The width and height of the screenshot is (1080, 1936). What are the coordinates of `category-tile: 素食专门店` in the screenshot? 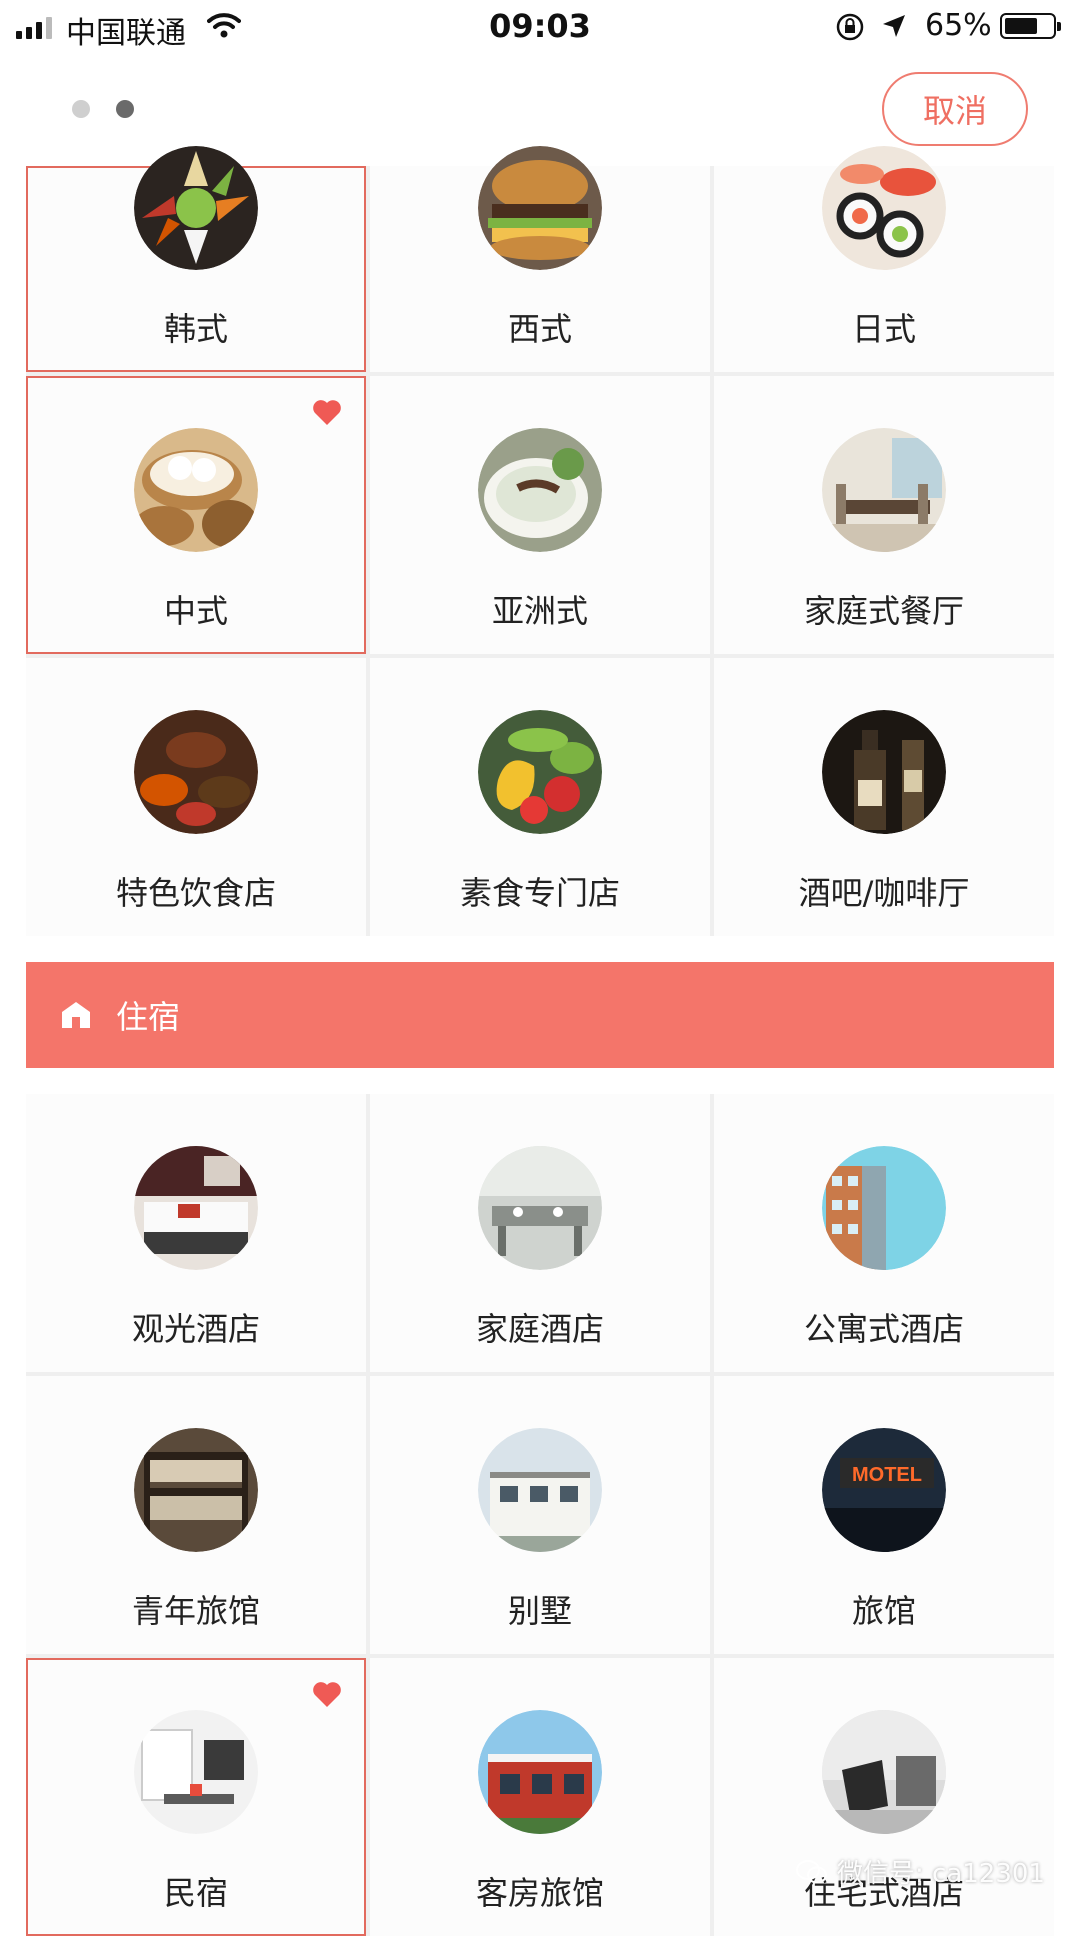 It's located at (540, 797).